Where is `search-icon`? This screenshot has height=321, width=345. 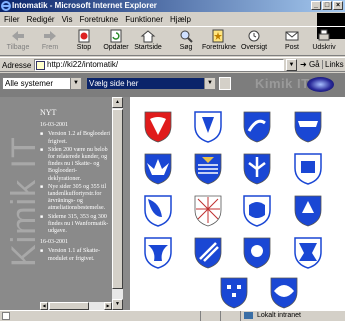 search-icon is located at coordinates (186, 36).